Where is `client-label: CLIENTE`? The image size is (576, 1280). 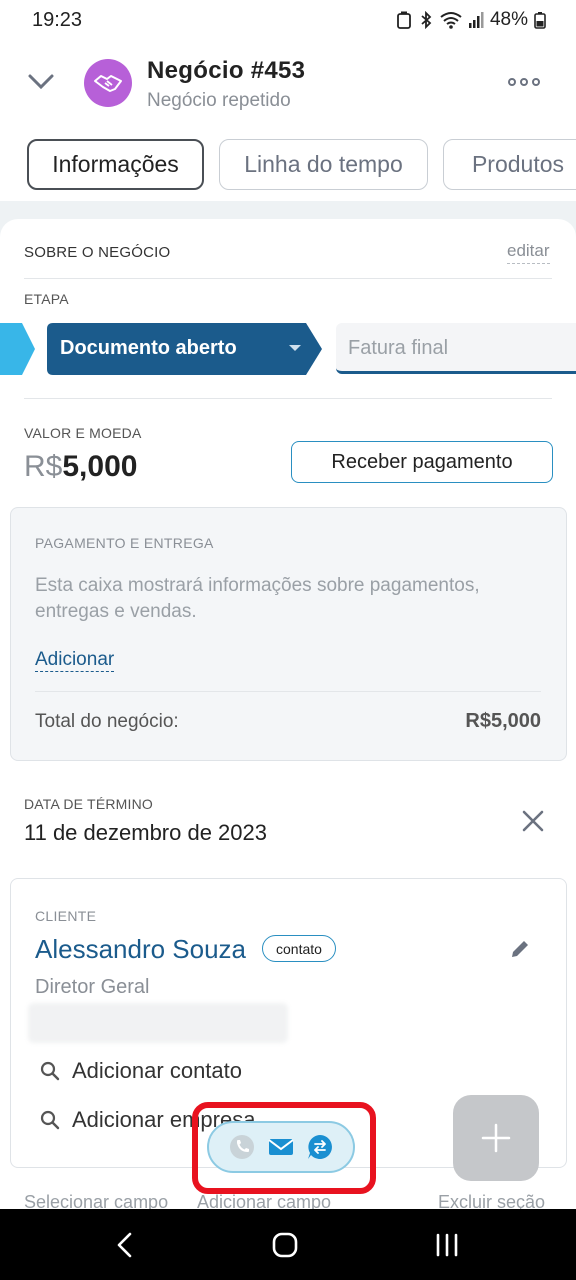
client-label: CLIENTE is located at coordinates (66, 916).